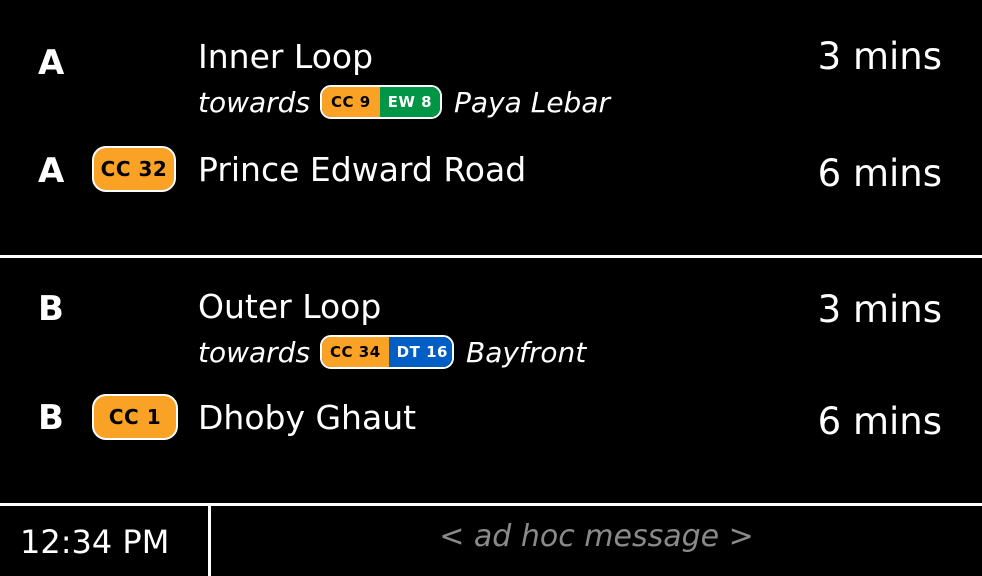 The width and height of the screenshot is (982, 576). I want to click on station-code-badge: CC 1, so click(135, 417).